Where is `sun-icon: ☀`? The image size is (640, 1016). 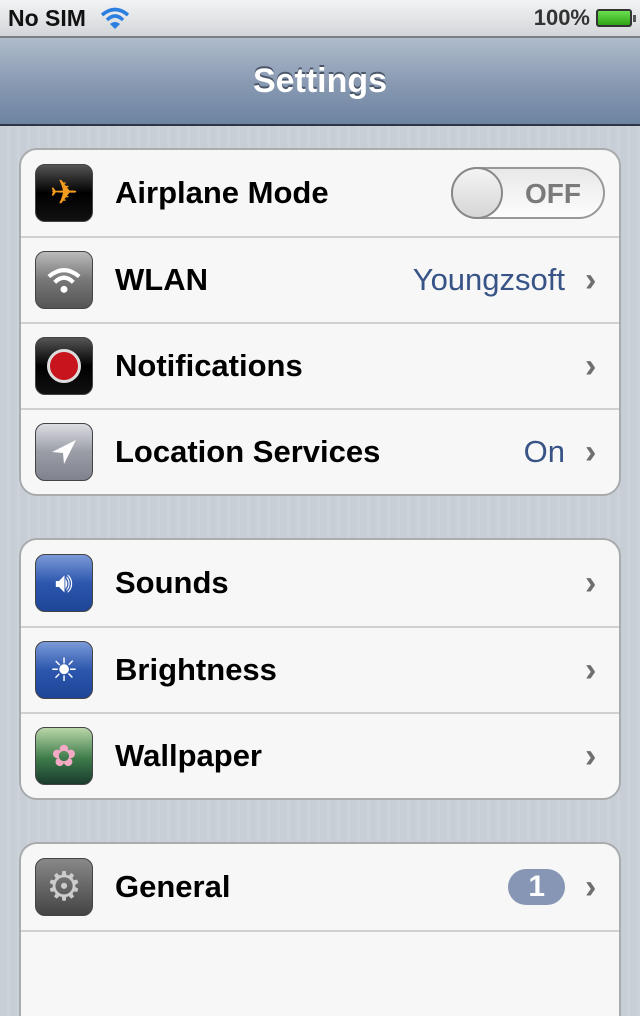 sun-icon: ☀ is located at coordinates (64, 670).